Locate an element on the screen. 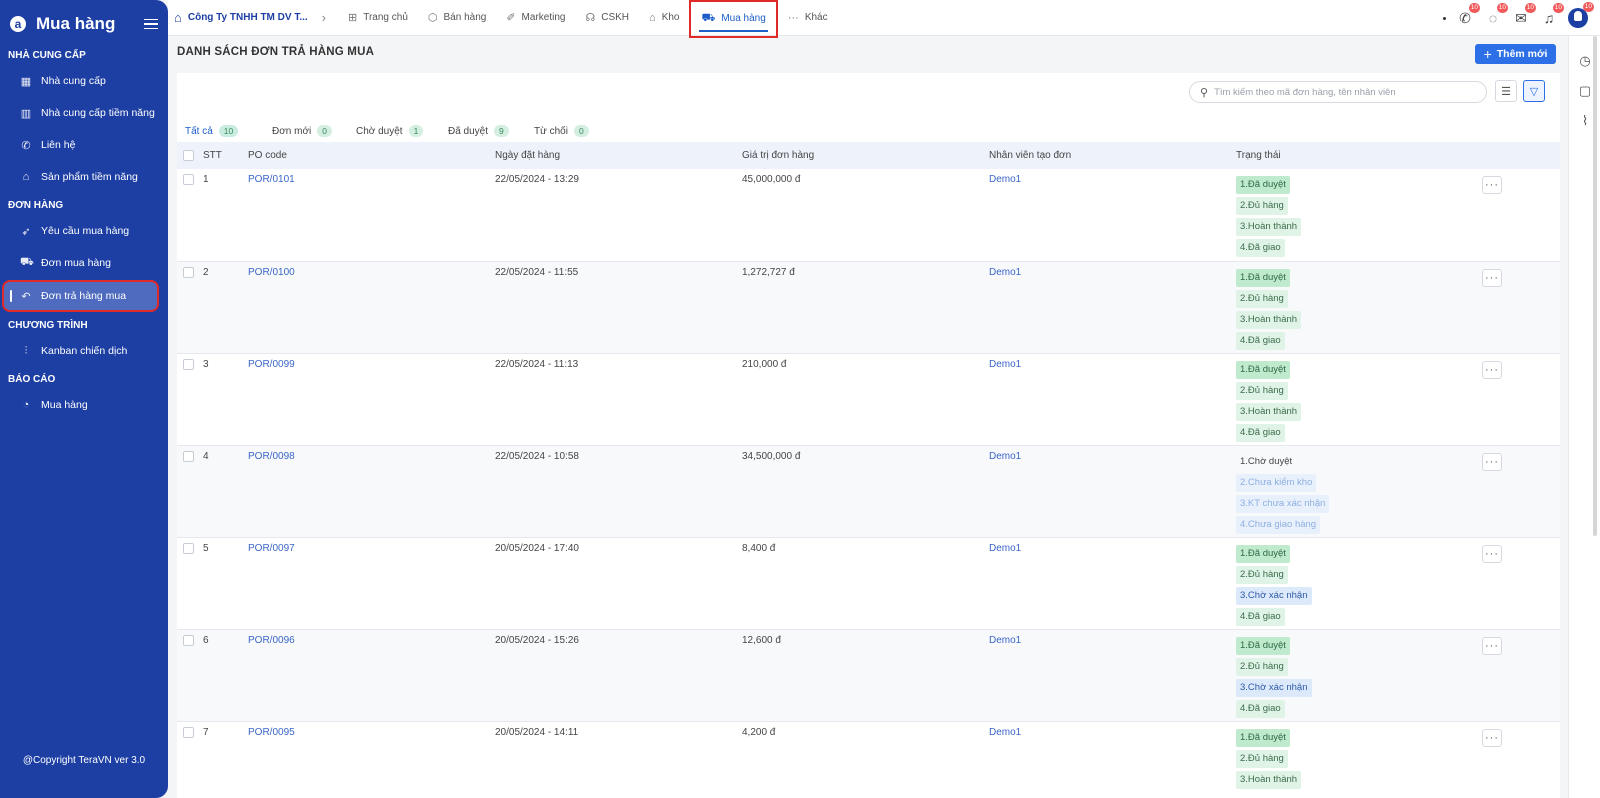 This screenshot has height=798, width=1600. nav-tab-6: ··· Khác is located at coordinates (808, 18).